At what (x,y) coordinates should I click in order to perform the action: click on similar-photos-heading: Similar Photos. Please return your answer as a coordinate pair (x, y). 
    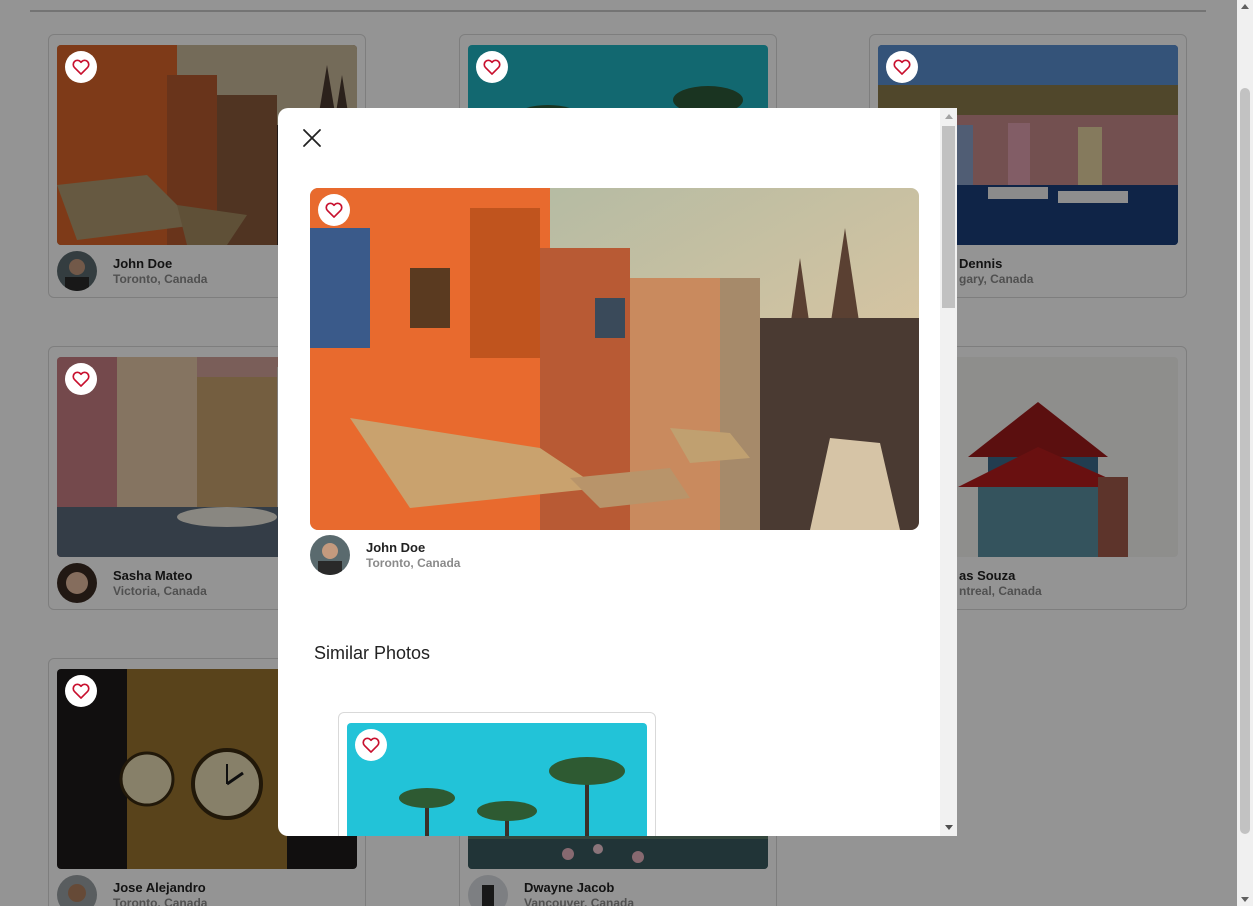
    Looking at the image, I should click on (372, 653).